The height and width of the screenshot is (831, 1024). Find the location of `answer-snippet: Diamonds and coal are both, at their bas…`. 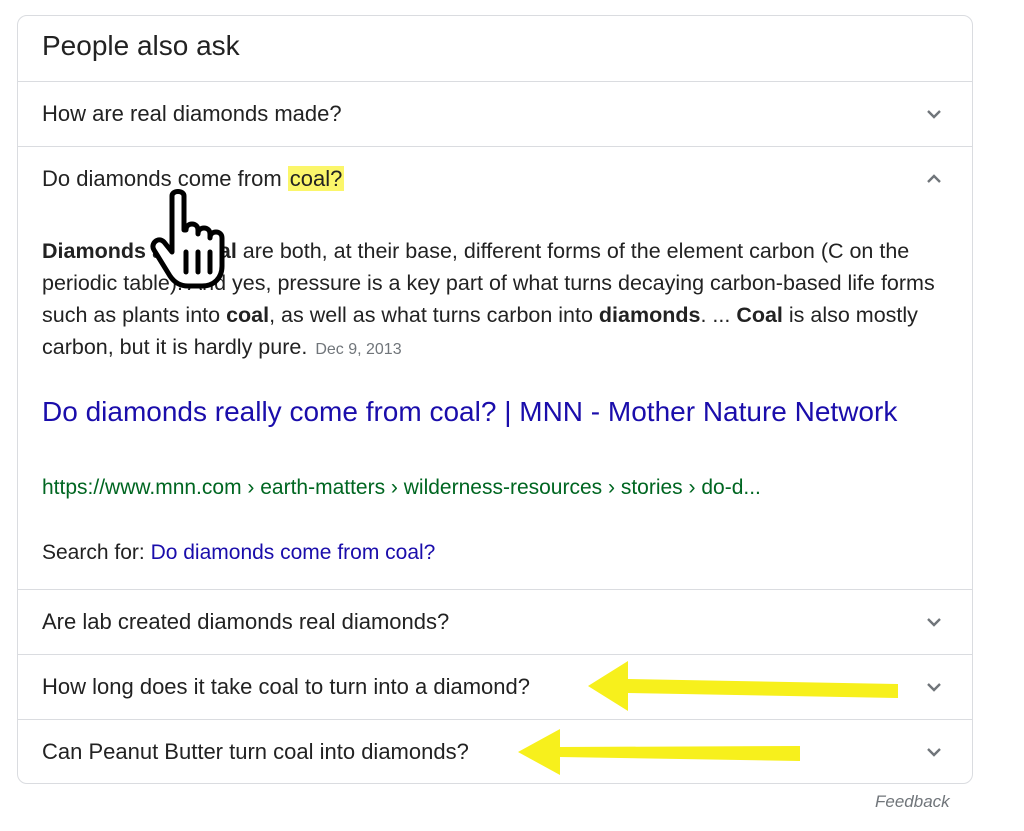

answer-snippet: Diamonds and coal are both, at their bas… is located at coordinates (488, 299).